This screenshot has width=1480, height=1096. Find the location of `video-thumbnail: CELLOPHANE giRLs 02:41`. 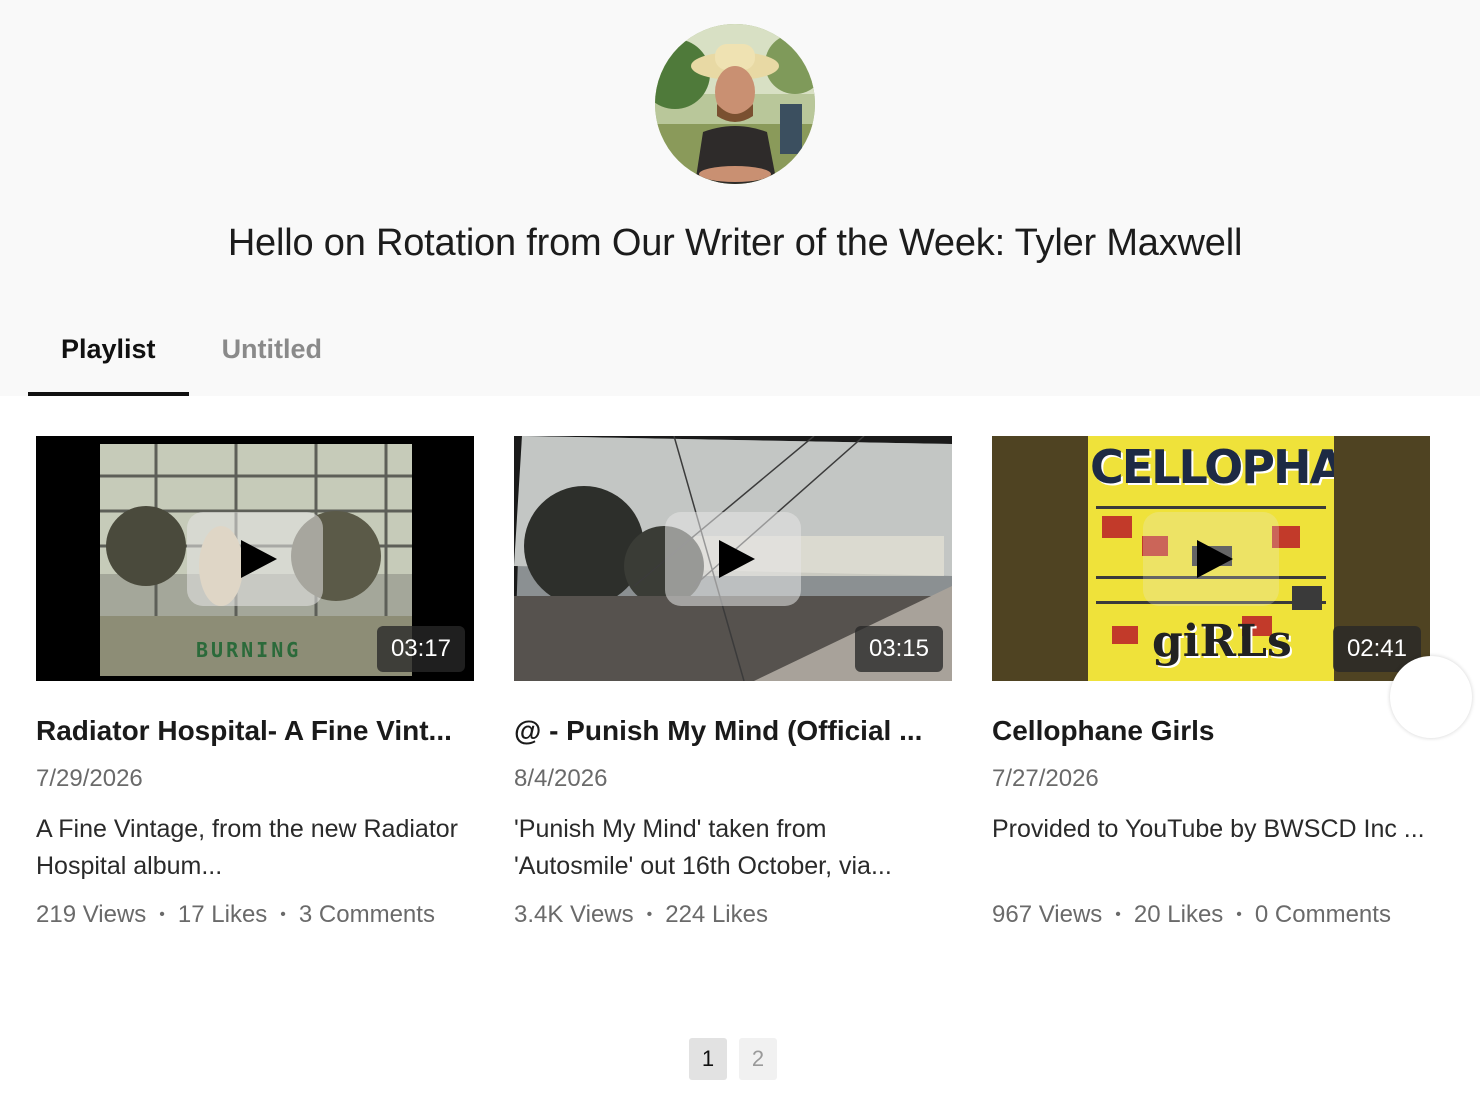

video-thumbnail: CELLOPHANE giRLs 02:41 is located at coordinates (1211, 558).